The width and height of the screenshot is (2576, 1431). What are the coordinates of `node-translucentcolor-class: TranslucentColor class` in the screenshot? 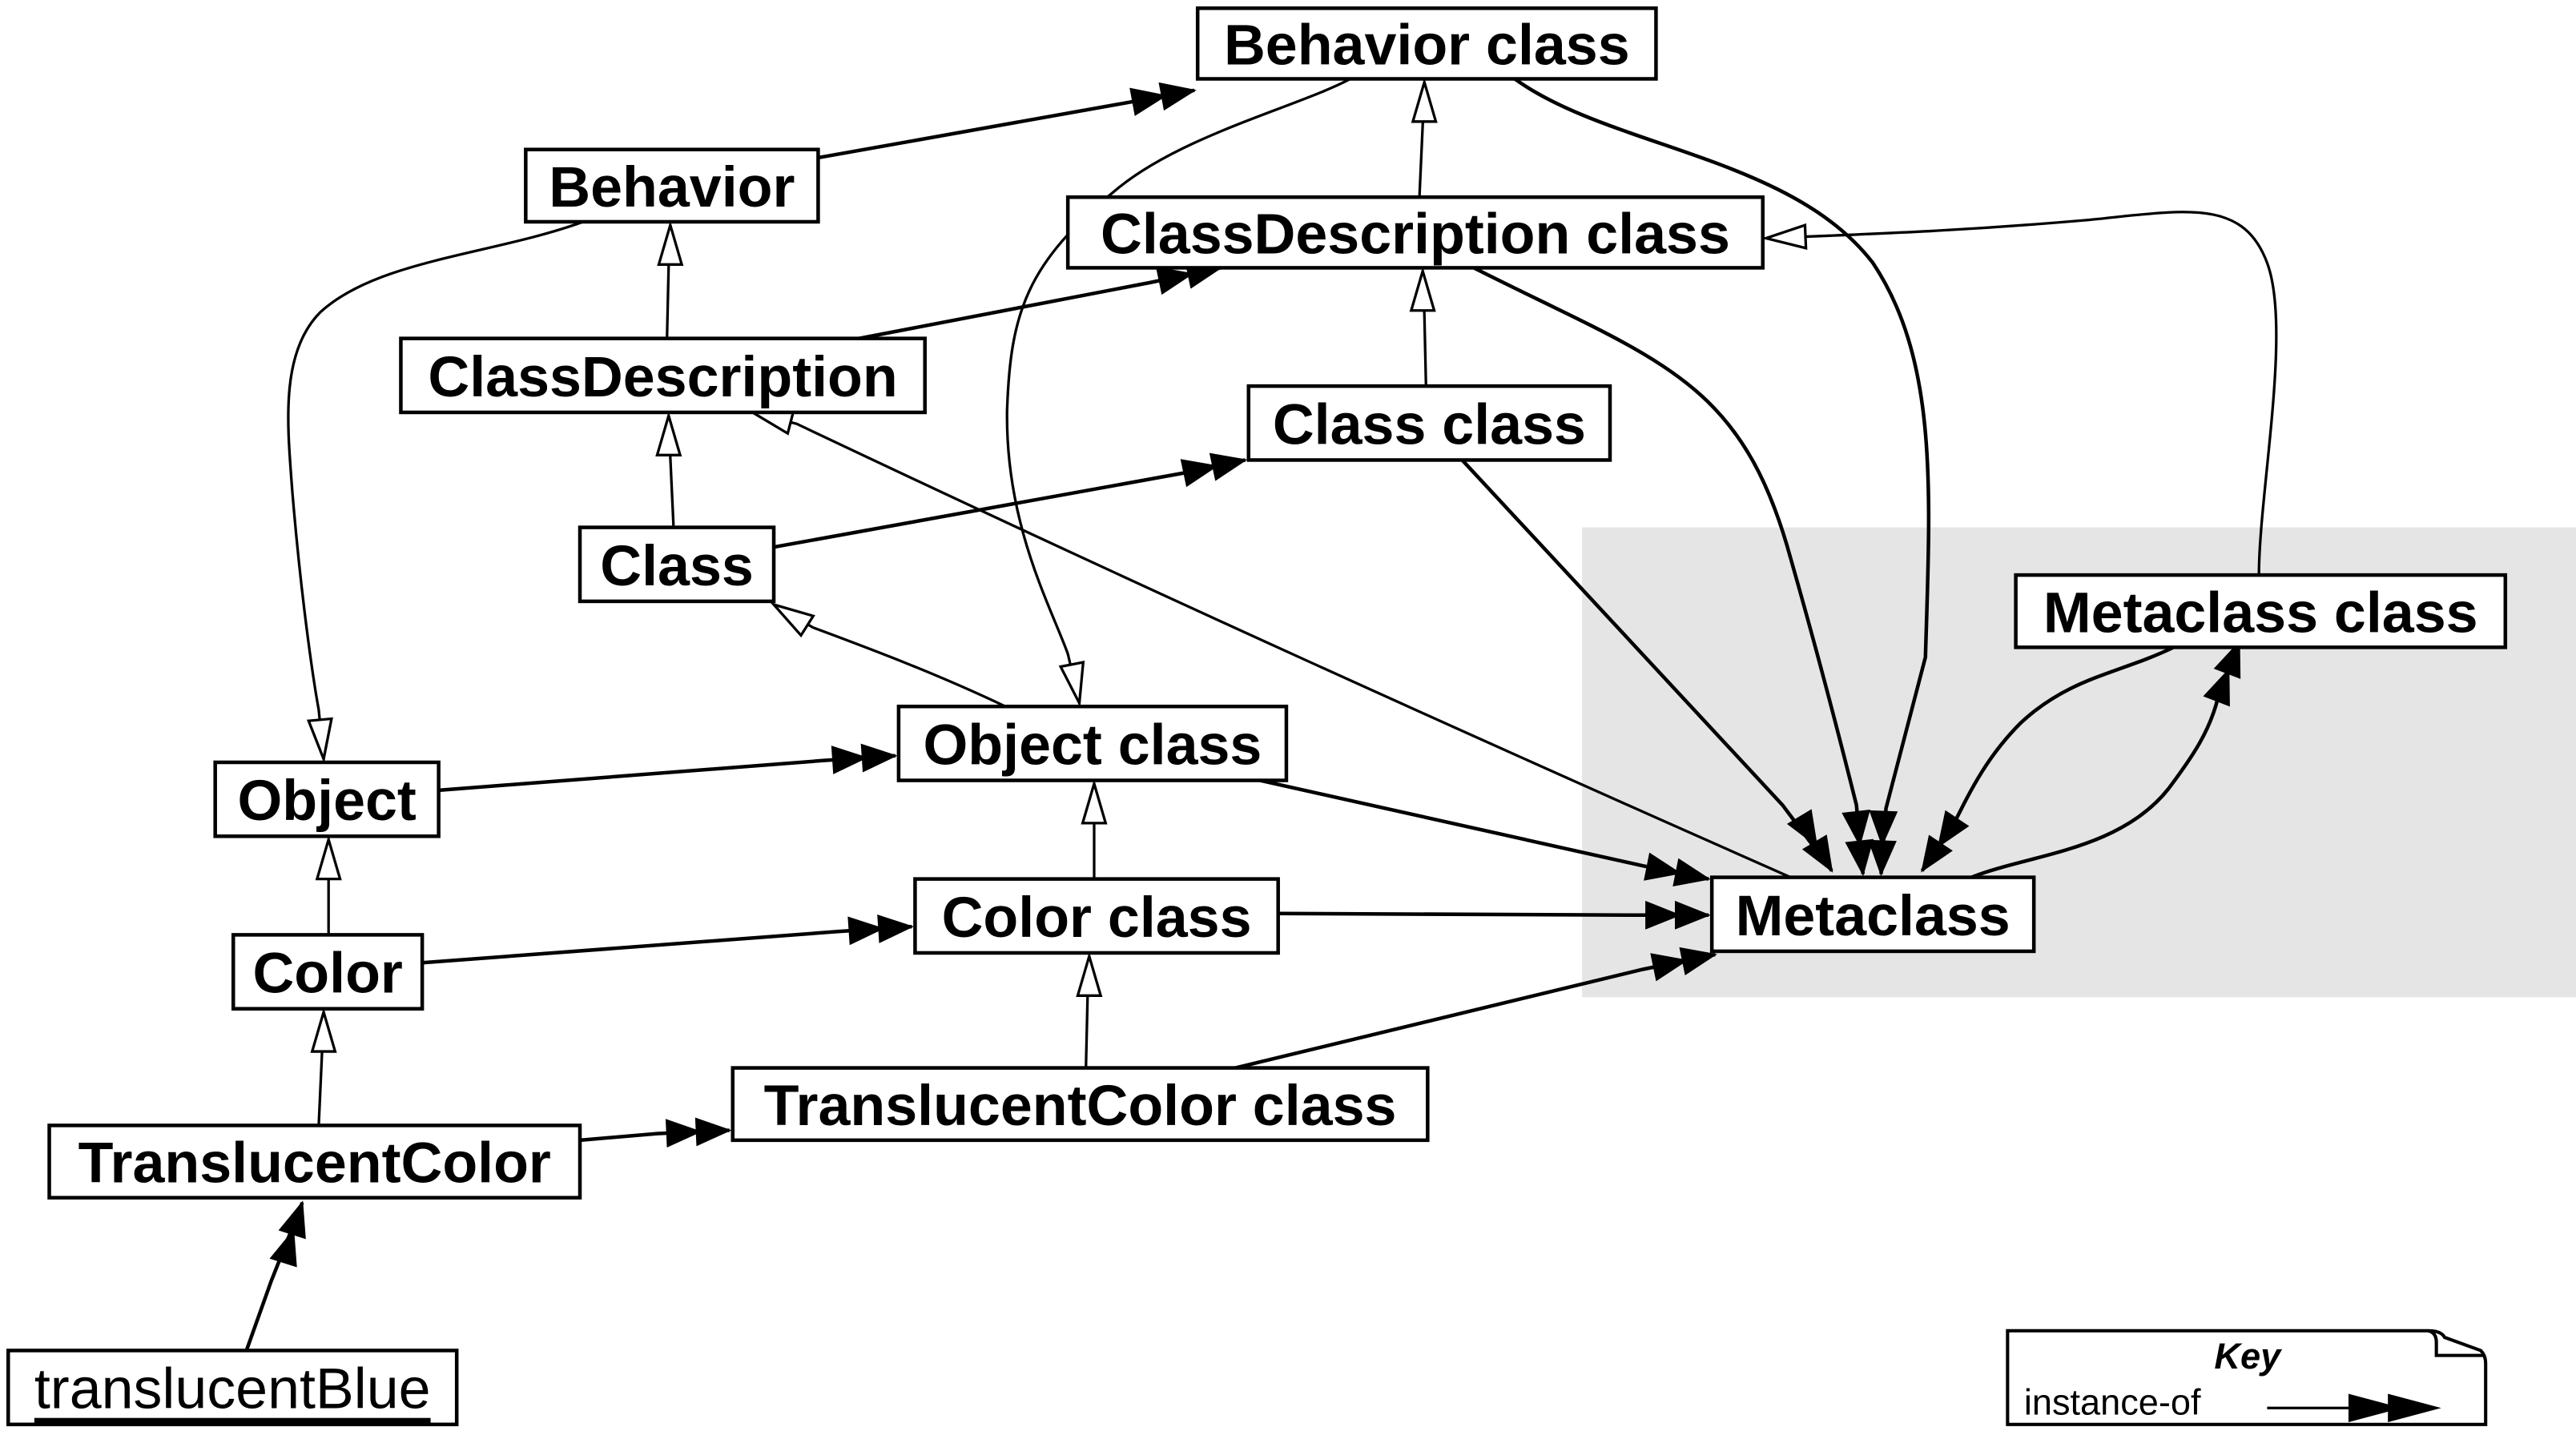 It's located at (1080, 1104).